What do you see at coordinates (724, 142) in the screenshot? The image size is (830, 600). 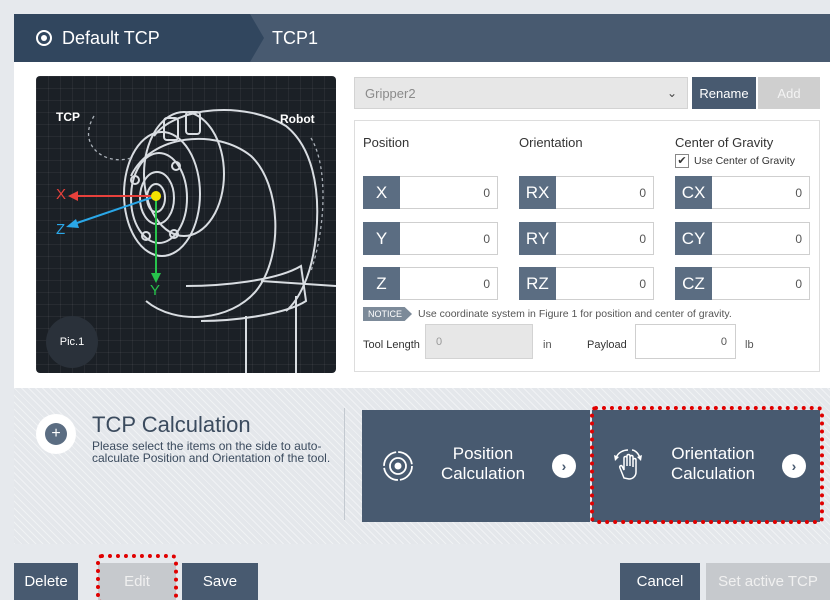 I see `center-of-gravity-title: Center of Gravity` at bounding box center [724, 142].